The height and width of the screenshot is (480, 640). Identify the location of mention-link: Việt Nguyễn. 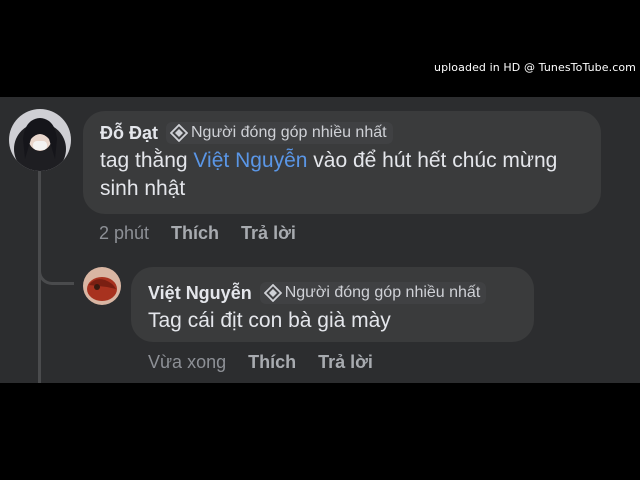
(250, 160).